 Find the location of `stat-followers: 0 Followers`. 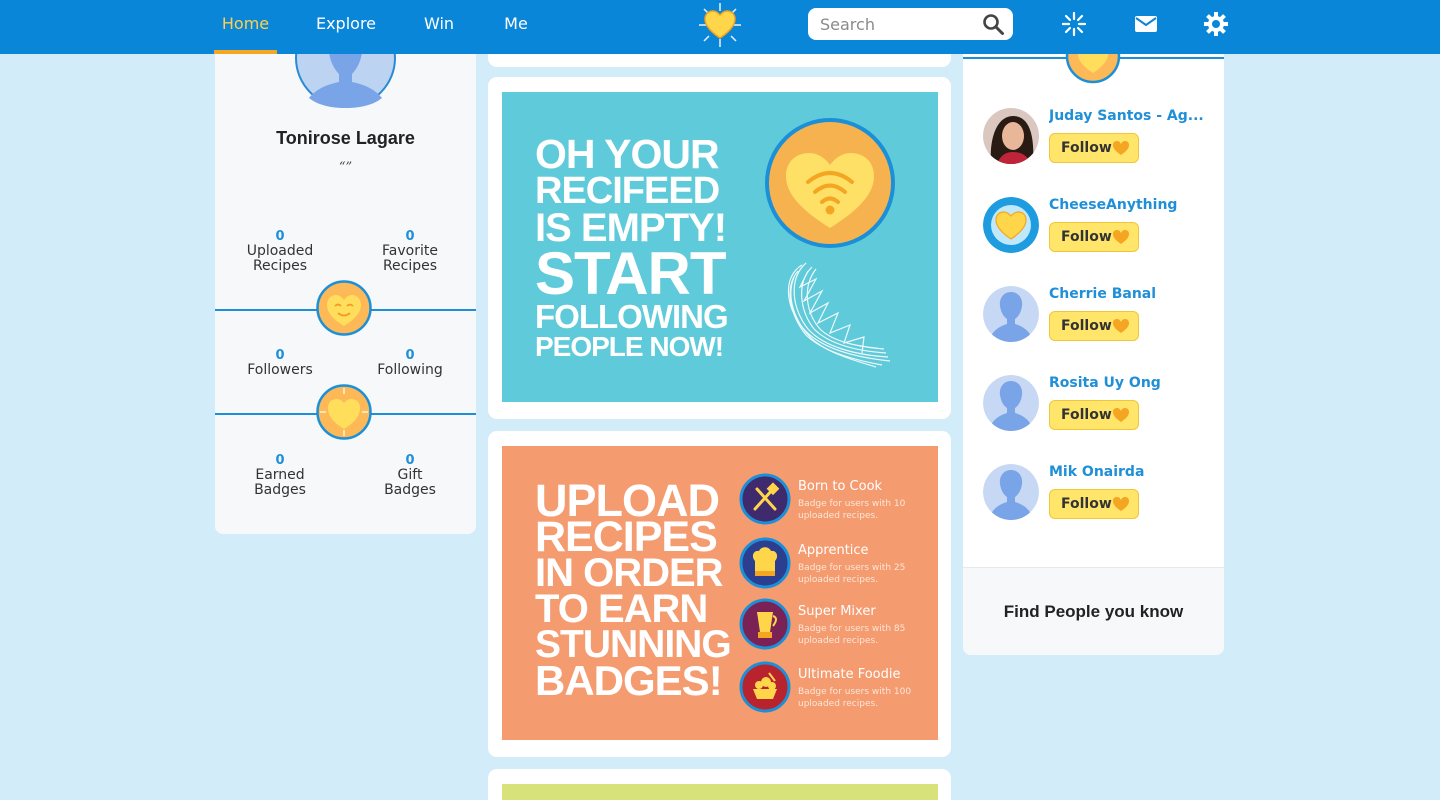

stat-followers: 0 Followers is located at coordinates (280, 363).